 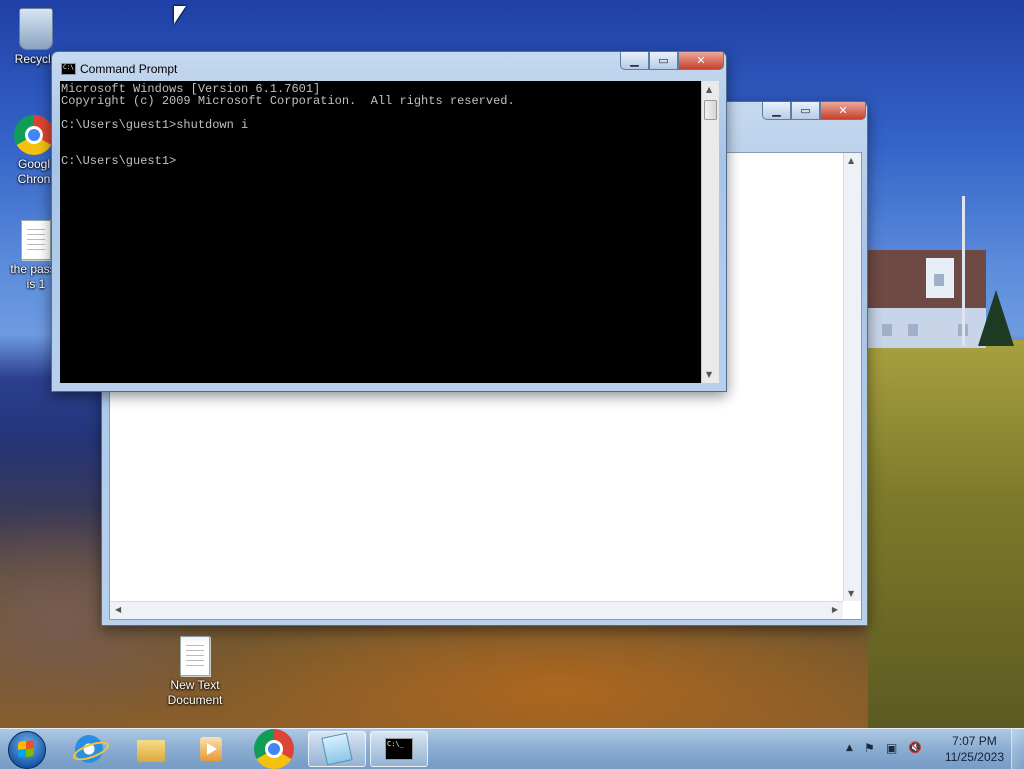 I want to click on cmd-icon: C:\, so click(x=68, y=69).